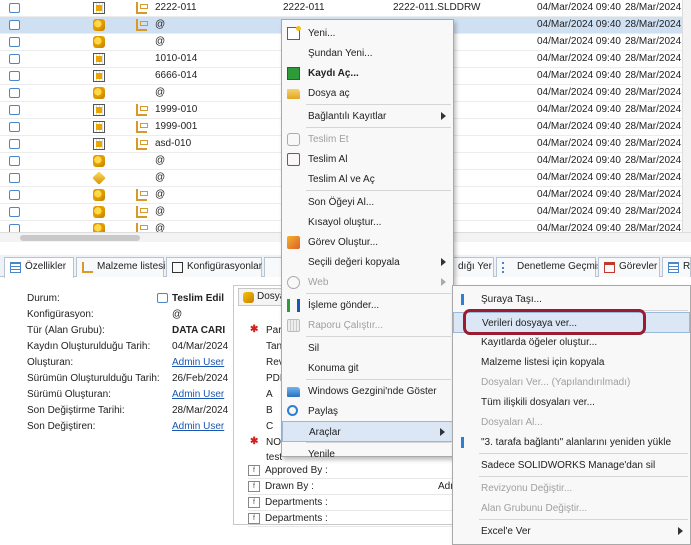 The image size is (691, 545). Describe the element at coordinates (304, 7) in the screenshot. I see `table-cell: 2222-011` at that location.